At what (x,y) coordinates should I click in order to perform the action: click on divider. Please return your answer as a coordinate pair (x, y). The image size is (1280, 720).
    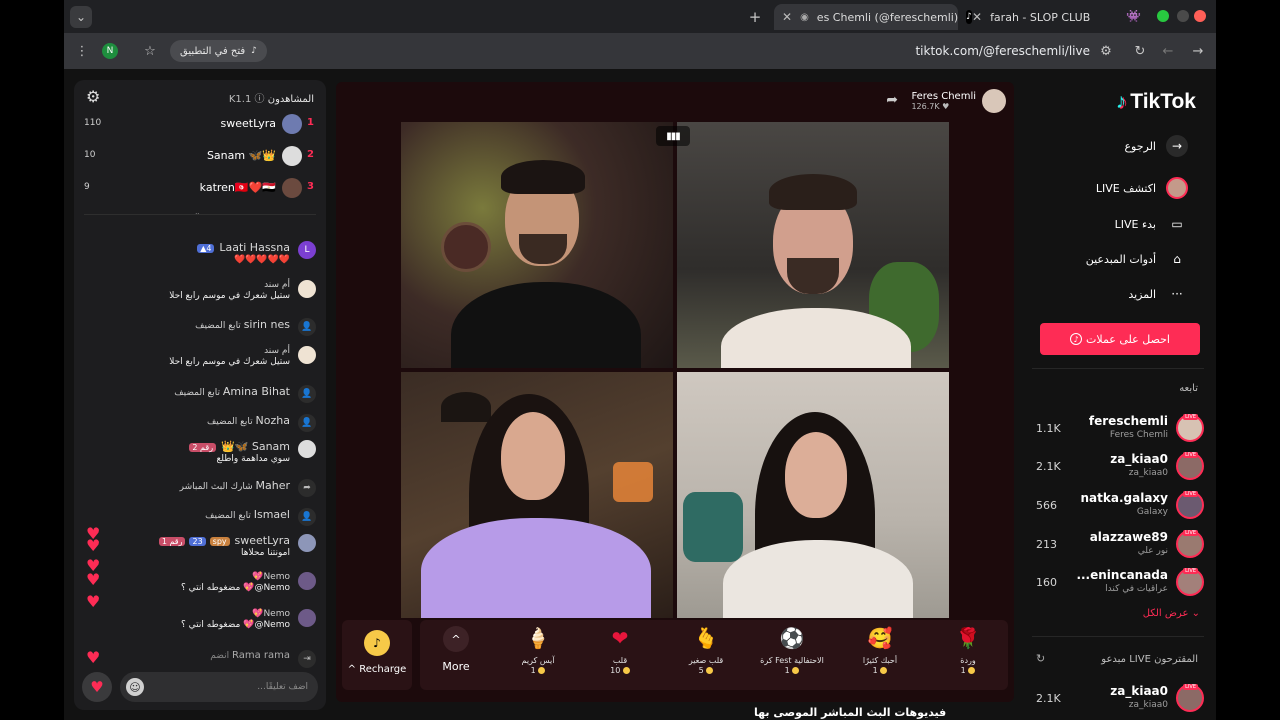
    Looking at the image, I should click on (1118, 636).